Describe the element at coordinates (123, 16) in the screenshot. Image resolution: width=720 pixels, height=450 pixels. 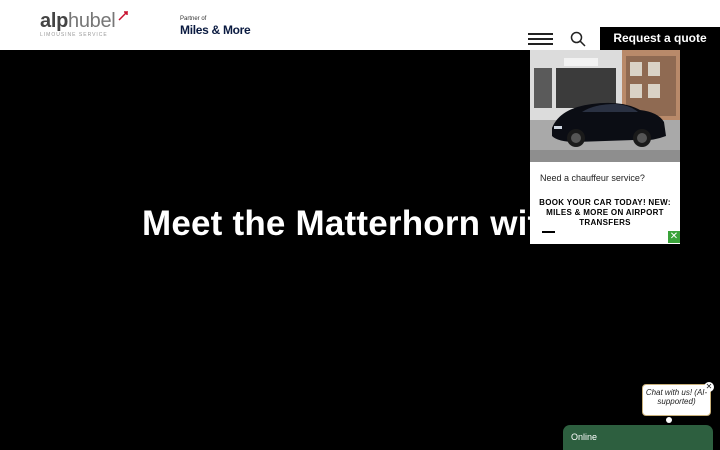
I see `logo-mark-icon` at that location.